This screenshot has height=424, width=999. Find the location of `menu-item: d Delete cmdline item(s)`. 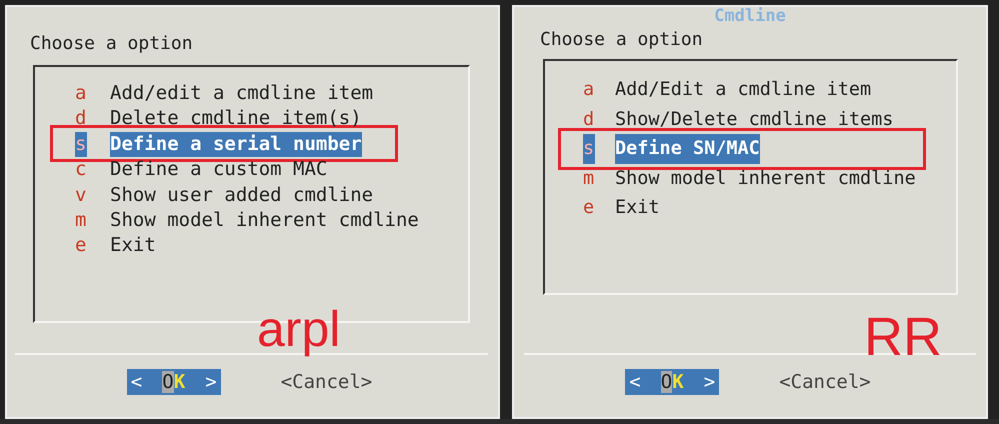

menu-item: d Delete cmdline item(s) is located at coordinates (218, 119).